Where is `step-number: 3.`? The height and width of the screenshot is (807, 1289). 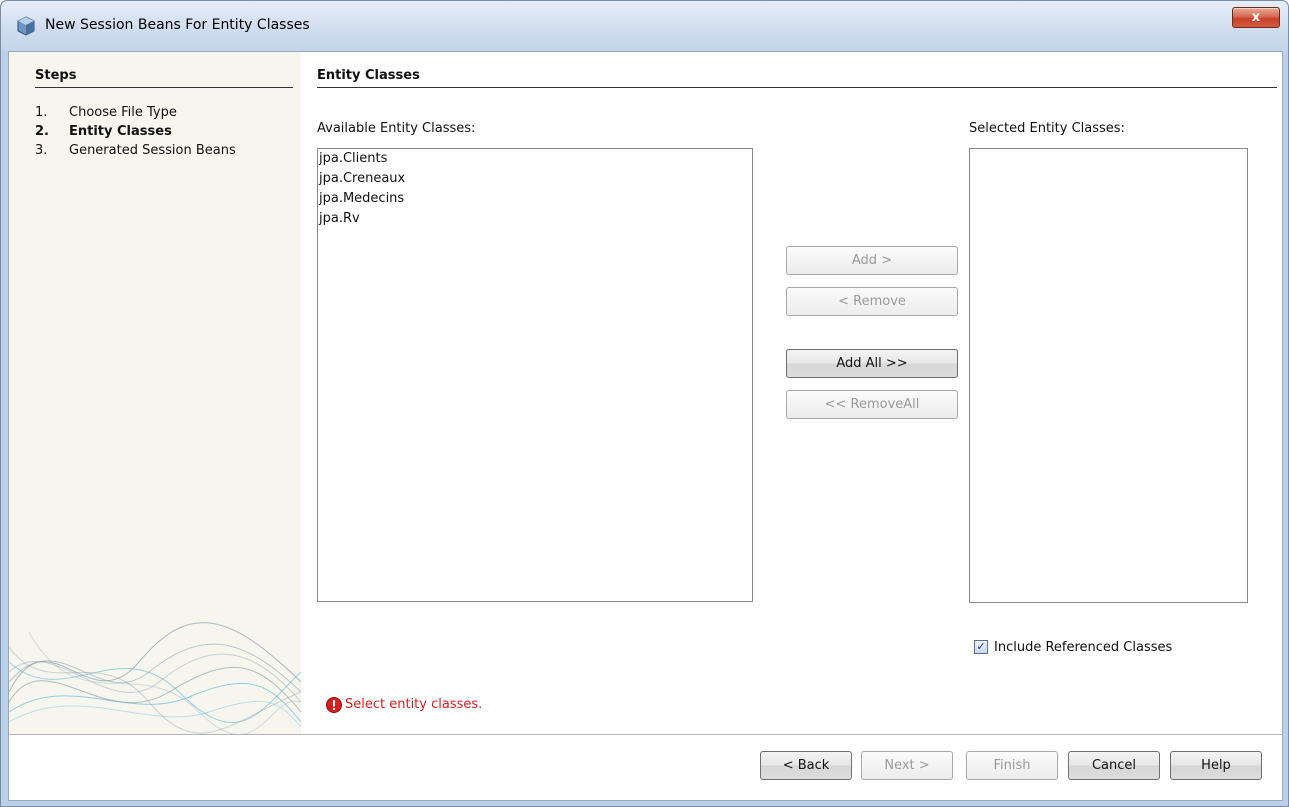
step-number: 3. is located at coordinates (41, 150).